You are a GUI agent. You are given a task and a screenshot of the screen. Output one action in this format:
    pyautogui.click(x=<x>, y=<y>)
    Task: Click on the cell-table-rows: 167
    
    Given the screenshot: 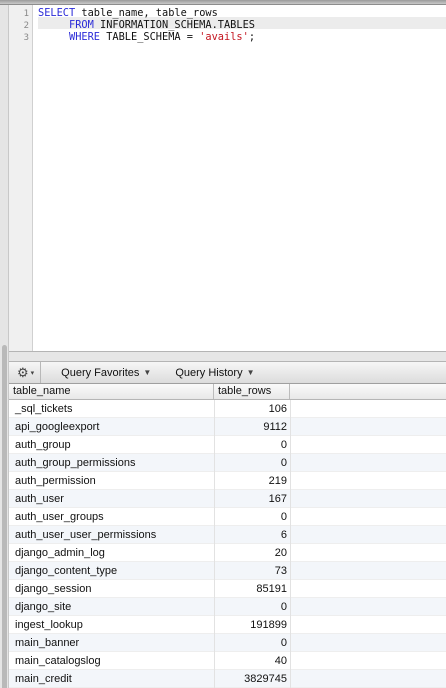 What is the action you would take?
    pyautogui.click(x=252, y=499)
    